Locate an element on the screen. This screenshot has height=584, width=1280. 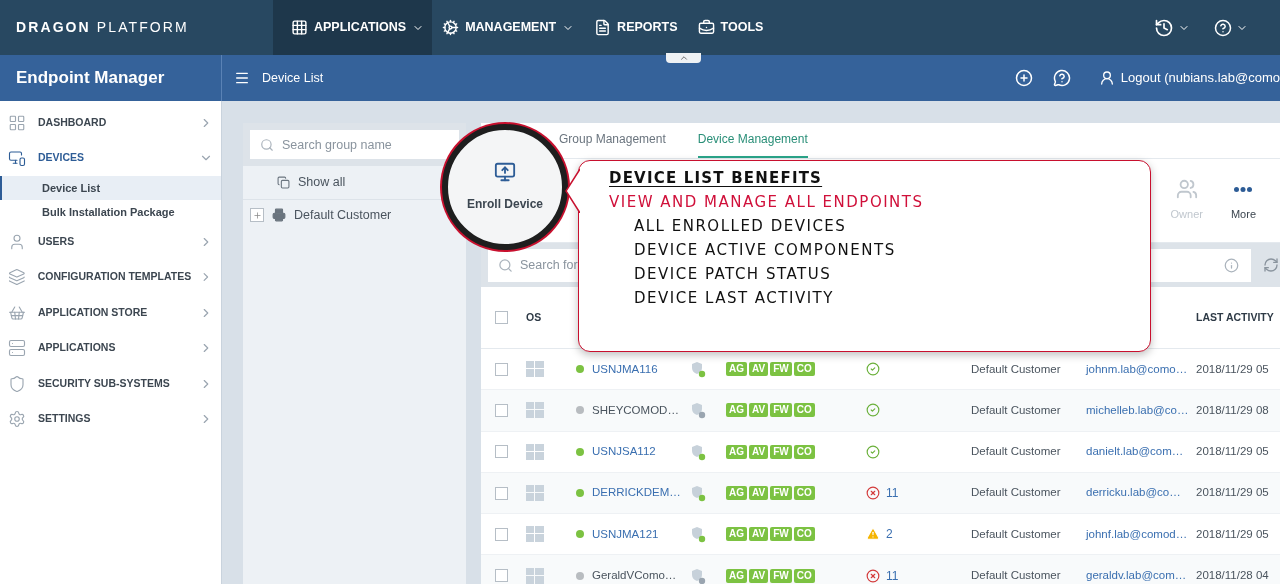
toolbox-icon is located at coordinates (706, 27).